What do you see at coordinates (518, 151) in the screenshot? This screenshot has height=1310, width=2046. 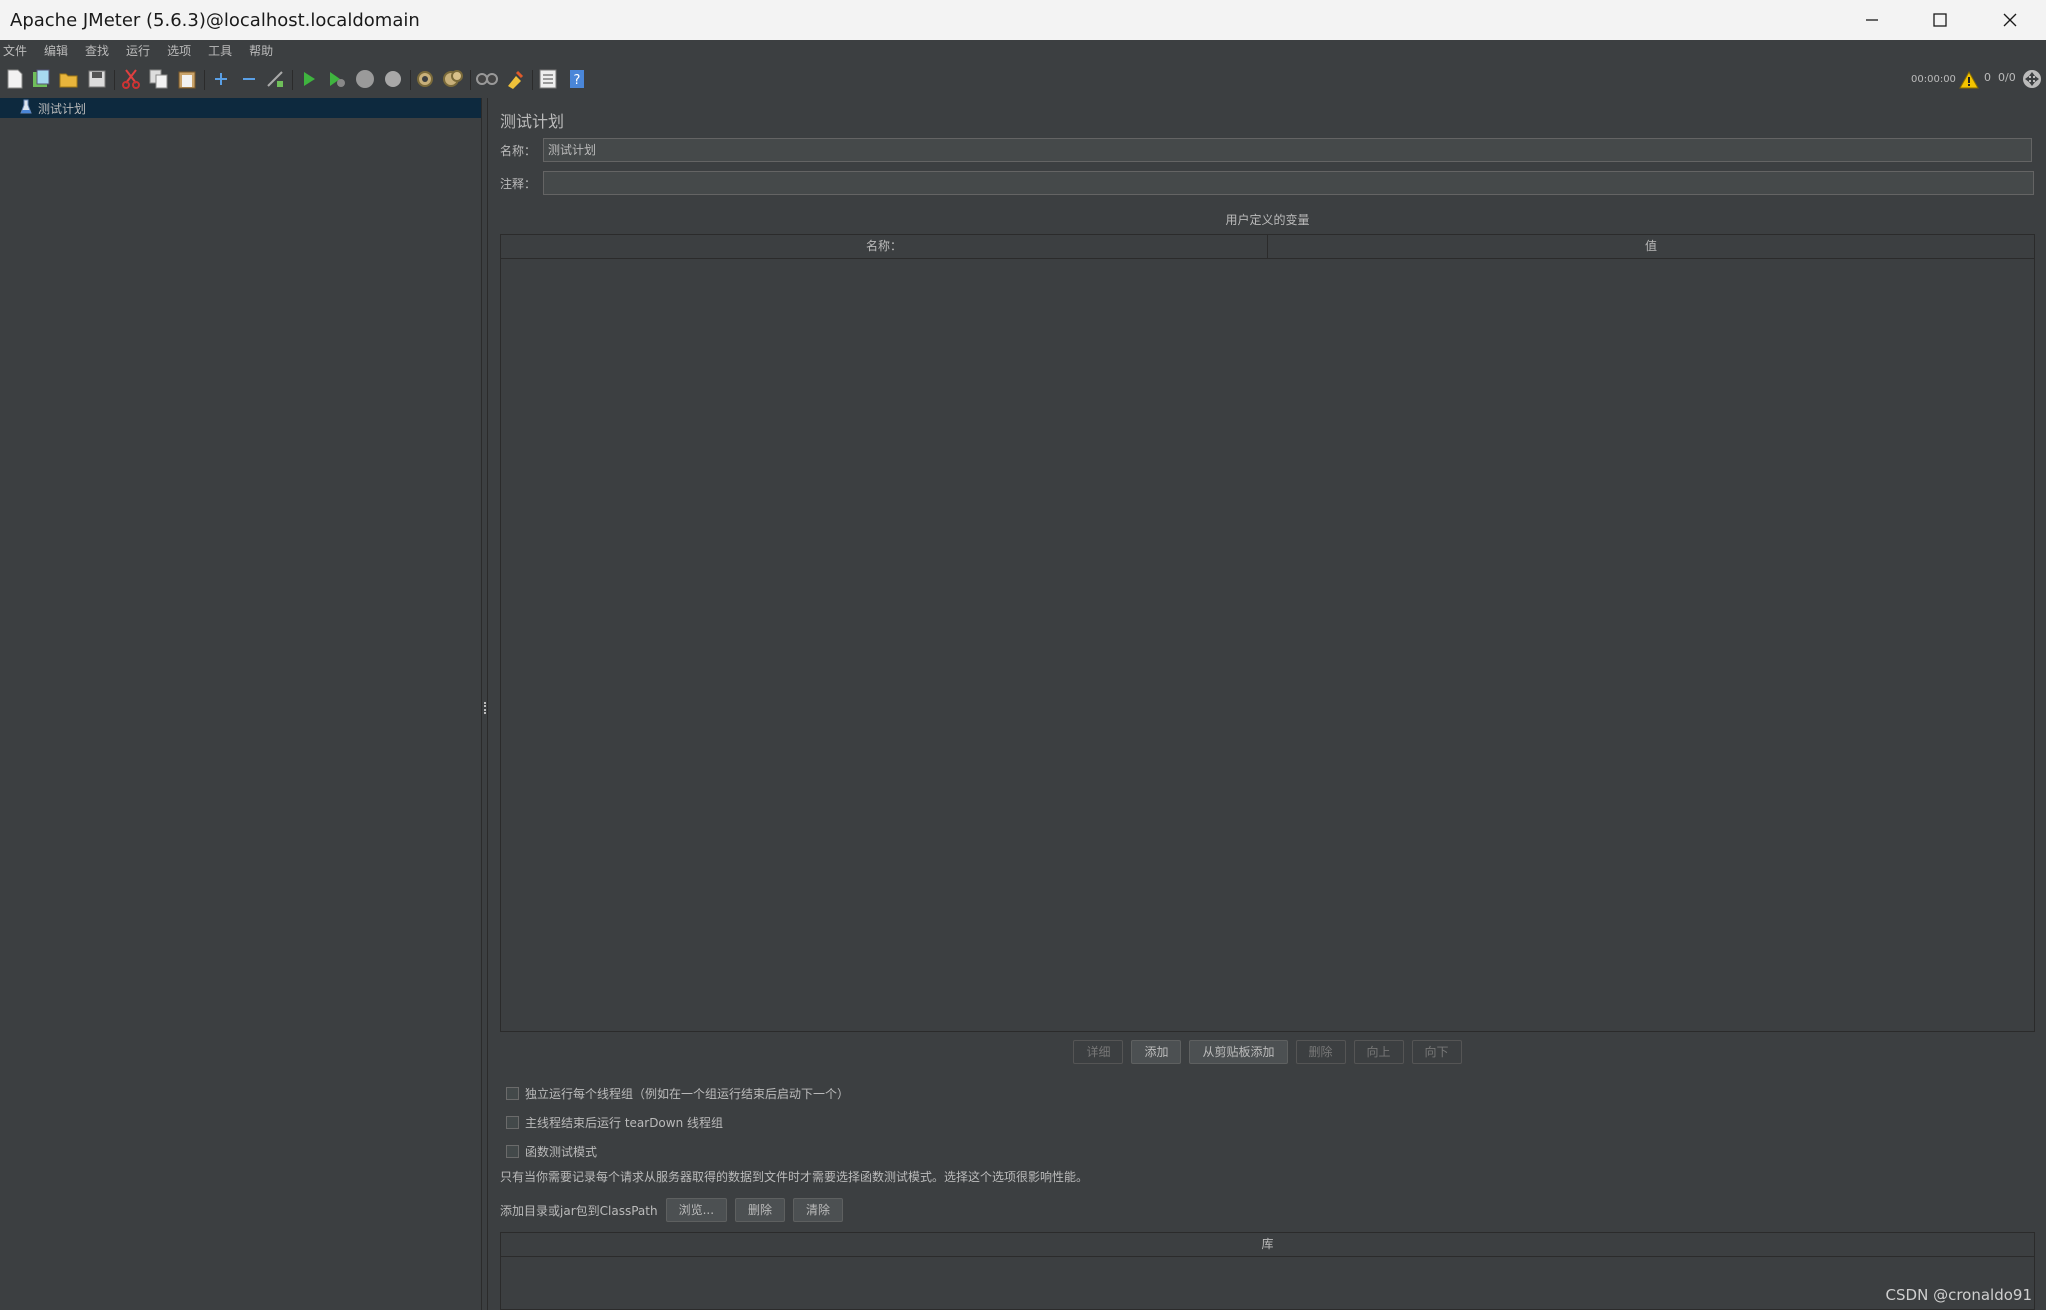 I see `name-label: 名称：` at bounding box center [518, 151].